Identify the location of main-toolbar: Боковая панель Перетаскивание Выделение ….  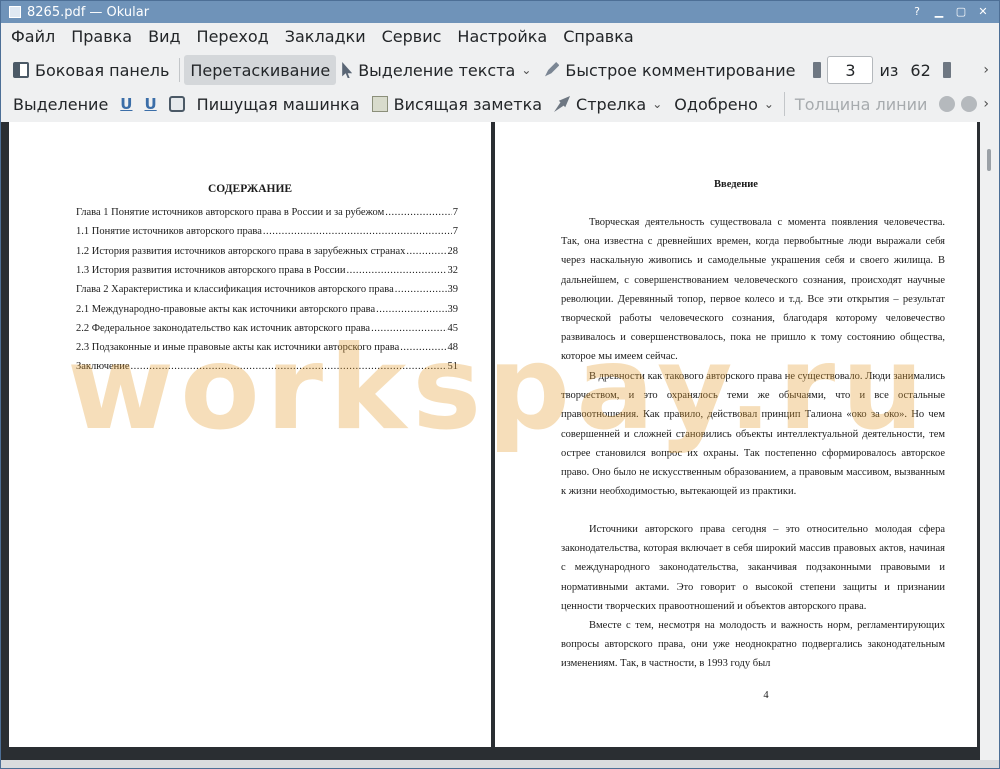
(500, 70).